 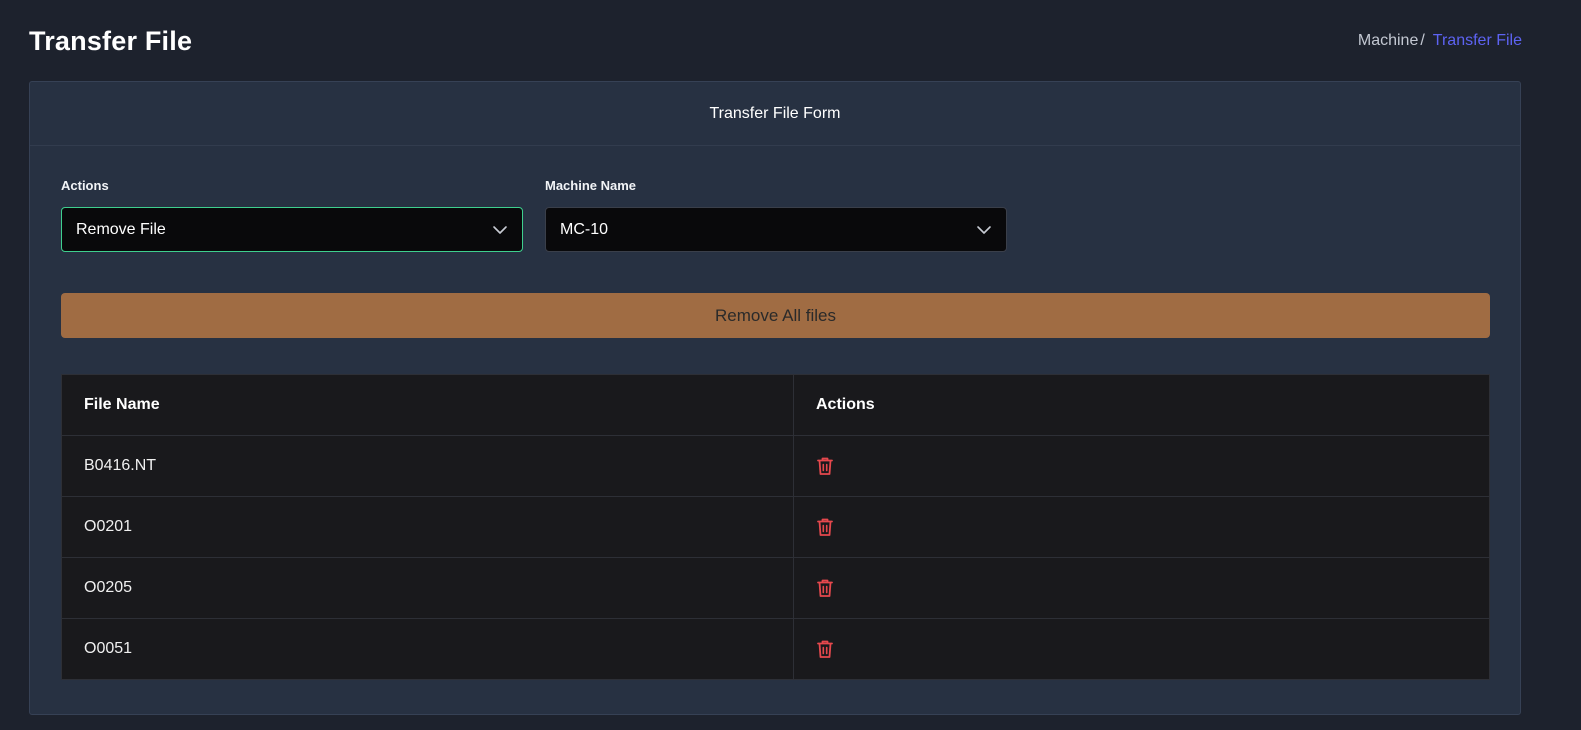 I want to click on actions-label: Actions, so click(x=85, y=185).